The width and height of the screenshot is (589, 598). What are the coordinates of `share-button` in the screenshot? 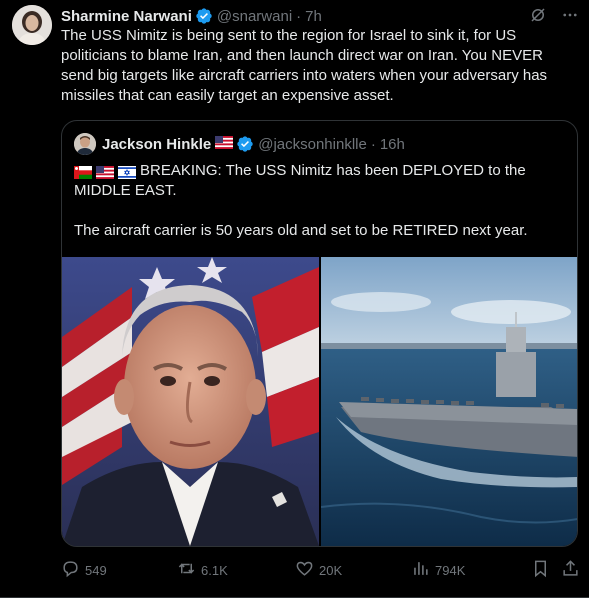 It's located at (570, 570).